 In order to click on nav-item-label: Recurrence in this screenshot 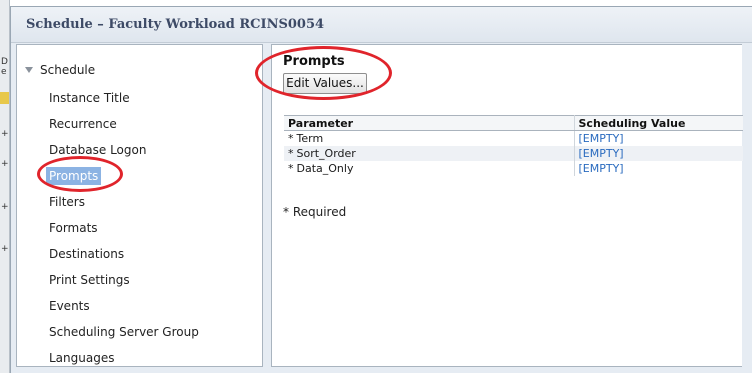, I will do `click(83, 124)`.